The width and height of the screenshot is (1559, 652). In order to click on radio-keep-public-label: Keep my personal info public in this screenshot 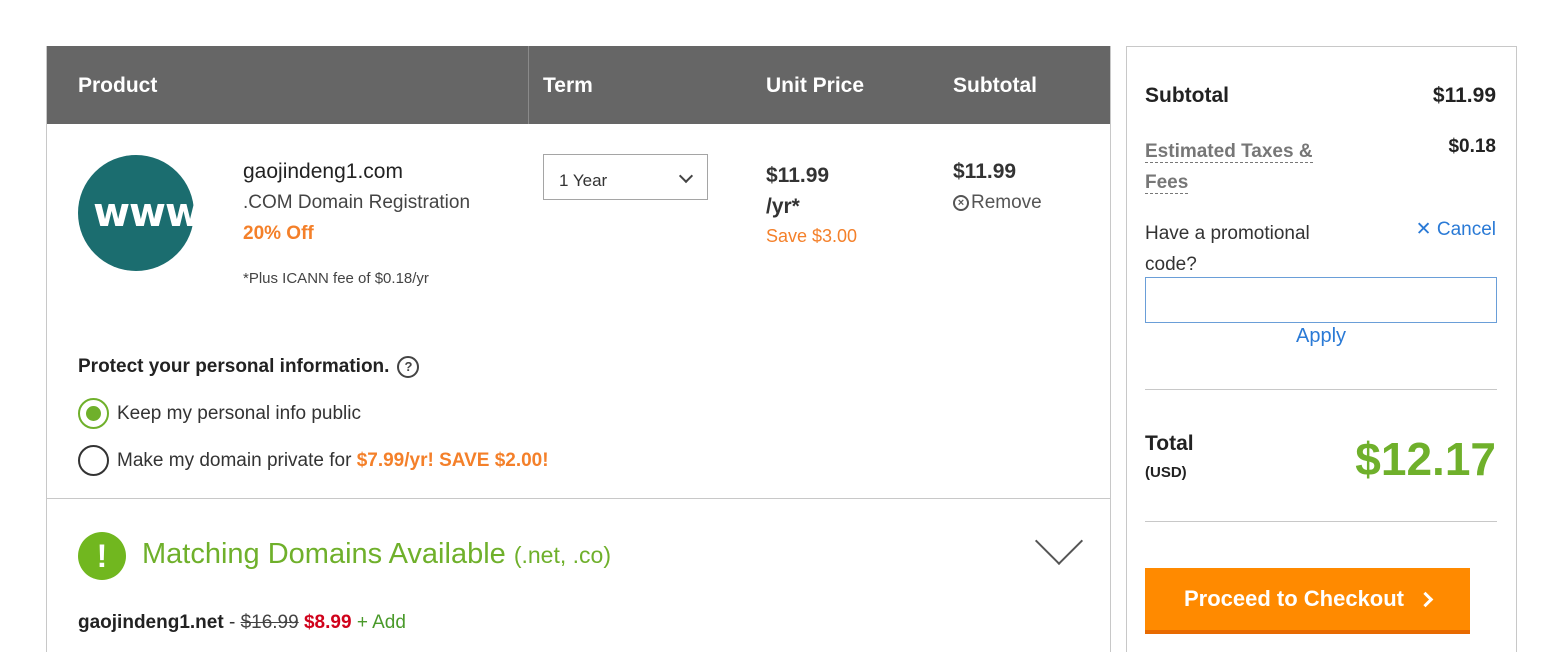, I will do `click(239, 413)`.